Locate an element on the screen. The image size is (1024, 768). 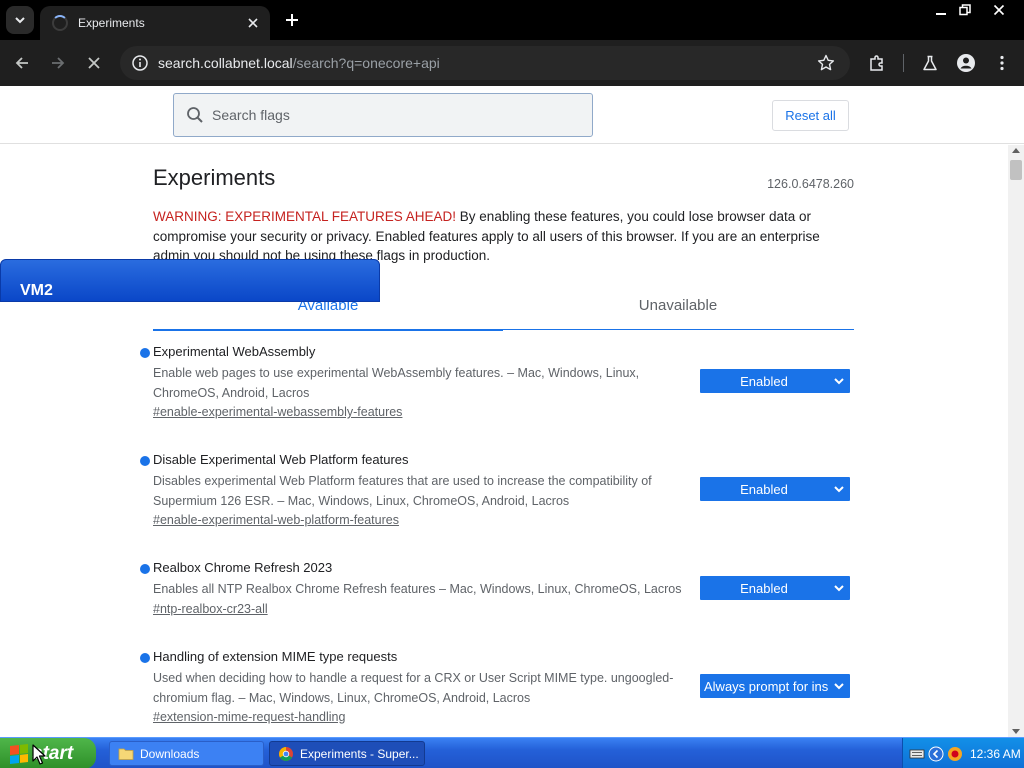
clock: 12:36 AM is located at coordinates (995, 753).